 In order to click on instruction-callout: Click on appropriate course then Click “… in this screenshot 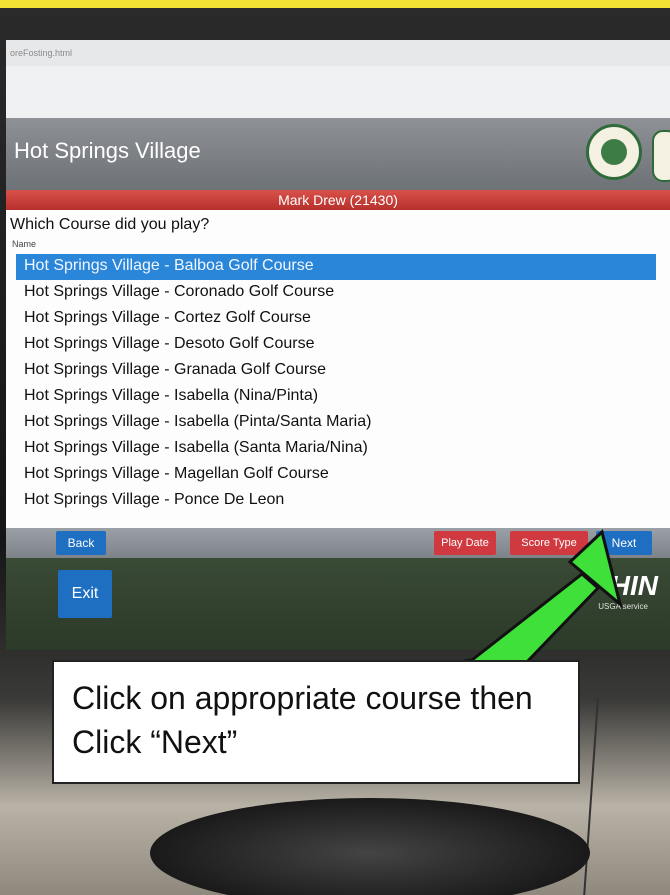, I will do `click(316, 722)`.